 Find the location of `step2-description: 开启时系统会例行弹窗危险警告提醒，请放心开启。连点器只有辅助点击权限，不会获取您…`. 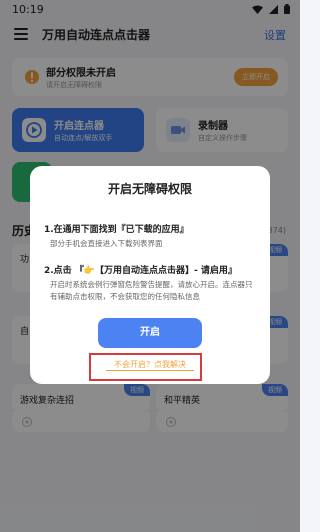

step2-description: 开启时系统会例行弹窗危险警告提醒，请放心开启。连点器只有辅助点击权限，不会获取您… is located at coordinates (151, 290).